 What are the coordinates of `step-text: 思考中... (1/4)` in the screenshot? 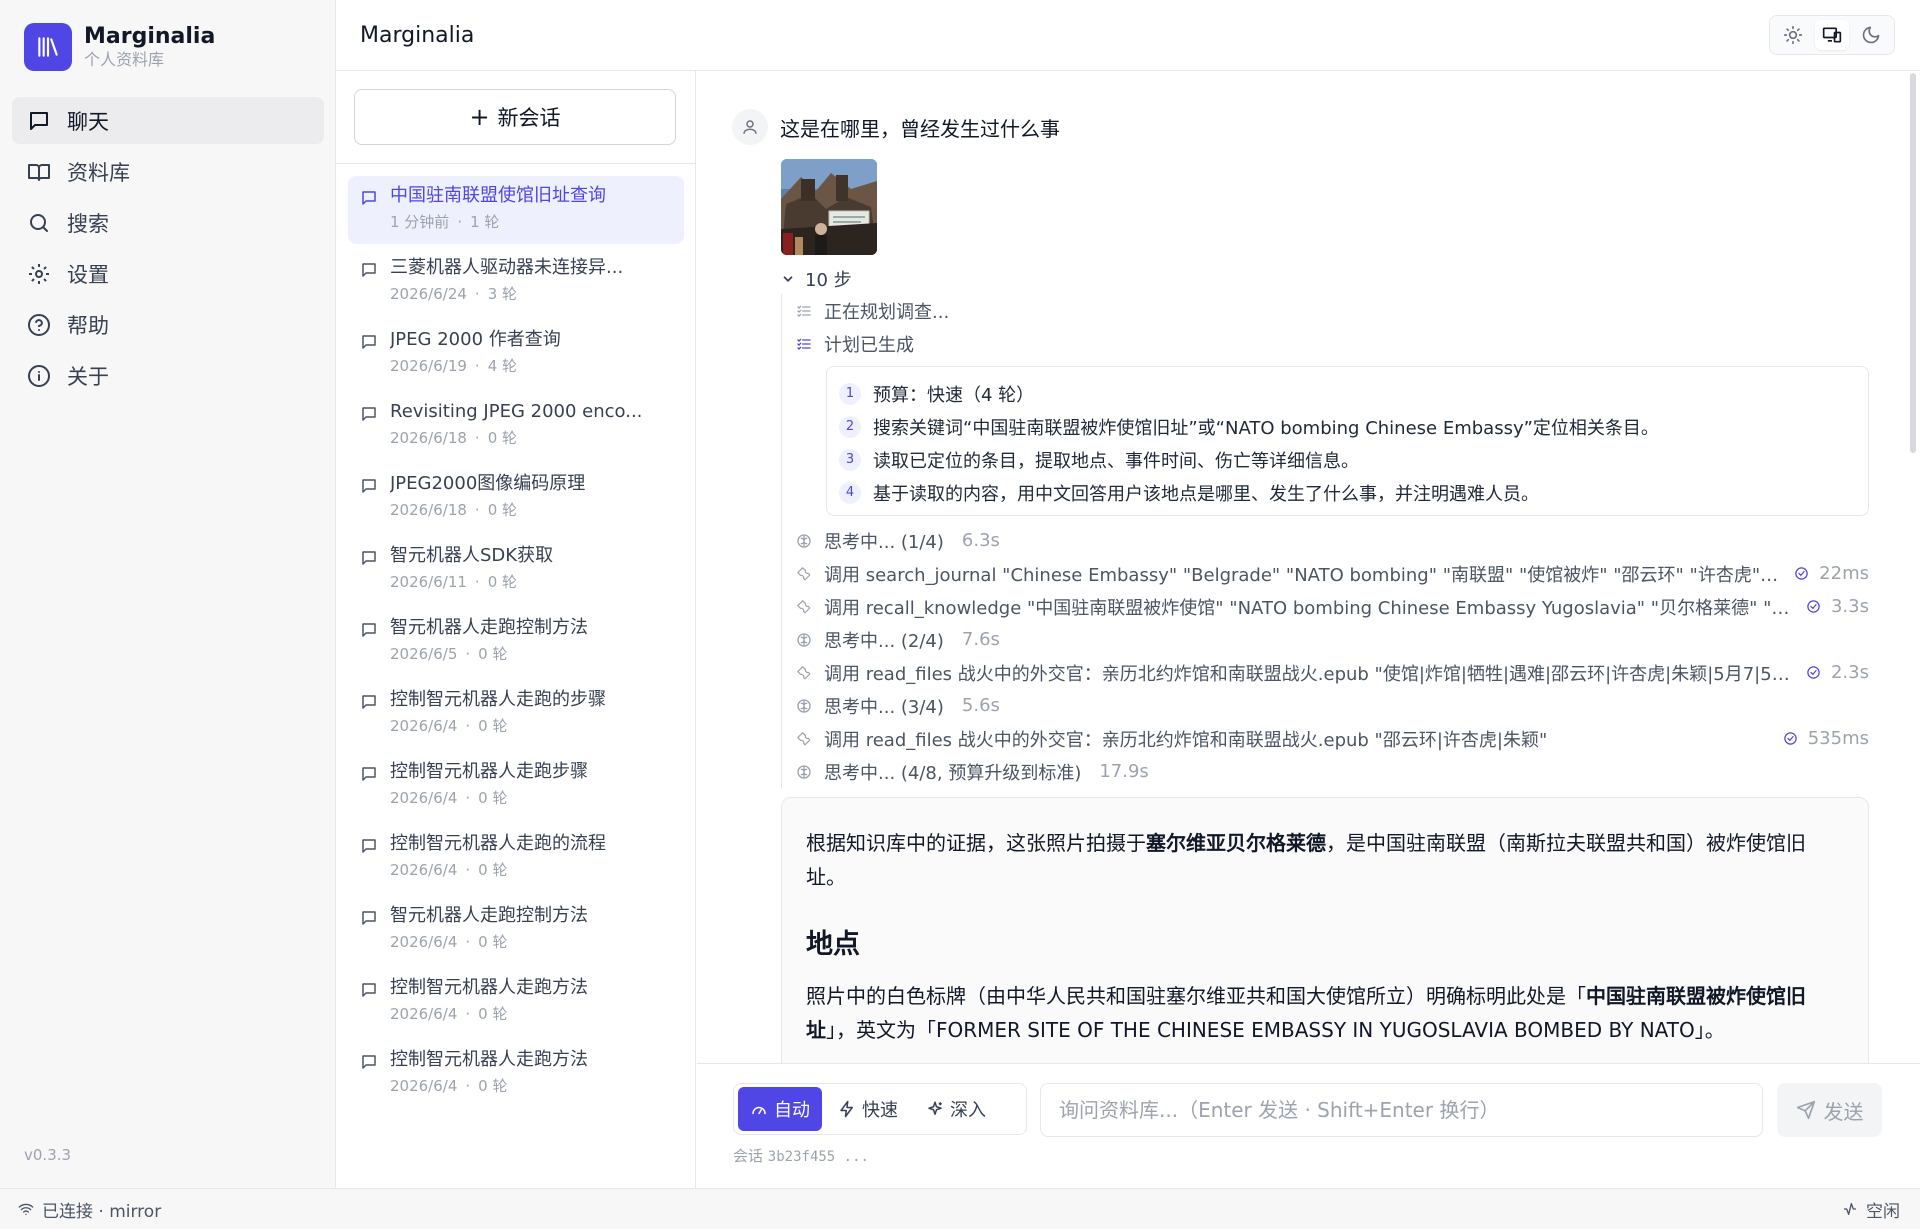 It's located at (884, 542).